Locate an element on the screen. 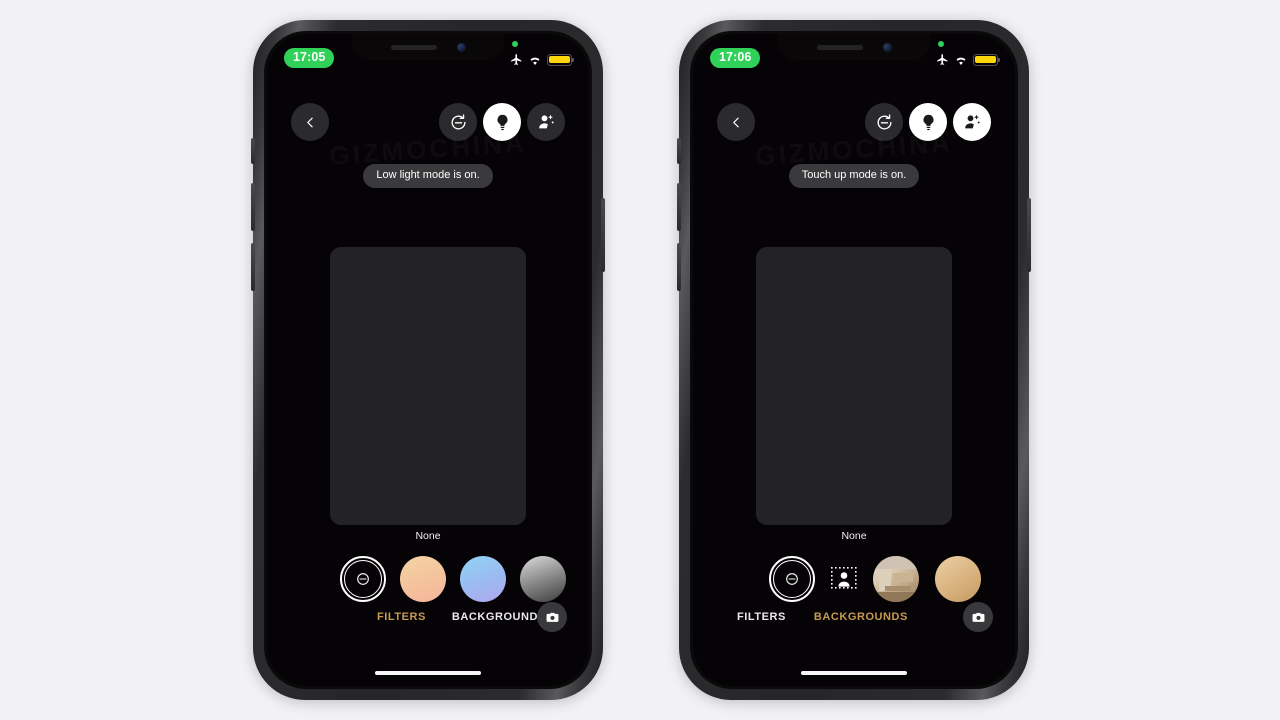  wifi-icon-left is located at coordinates (535, 61).